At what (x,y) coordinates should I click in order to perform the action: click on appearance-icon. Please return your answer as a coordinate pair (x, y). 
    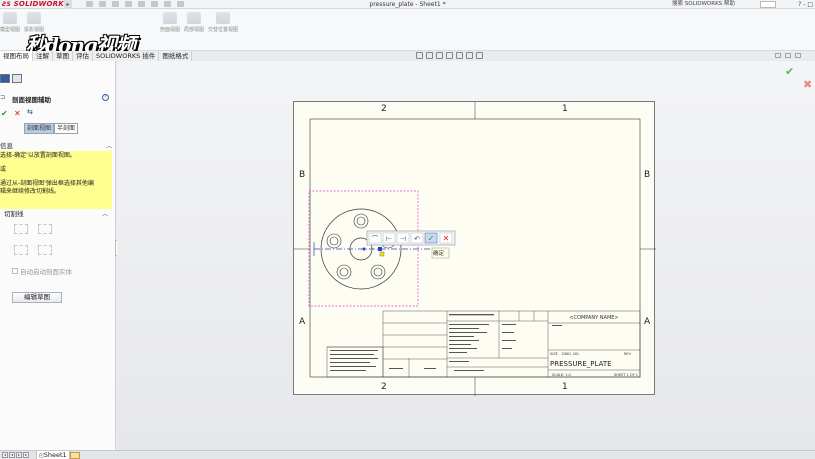
    Looking at the image, I should click on (479, 55).